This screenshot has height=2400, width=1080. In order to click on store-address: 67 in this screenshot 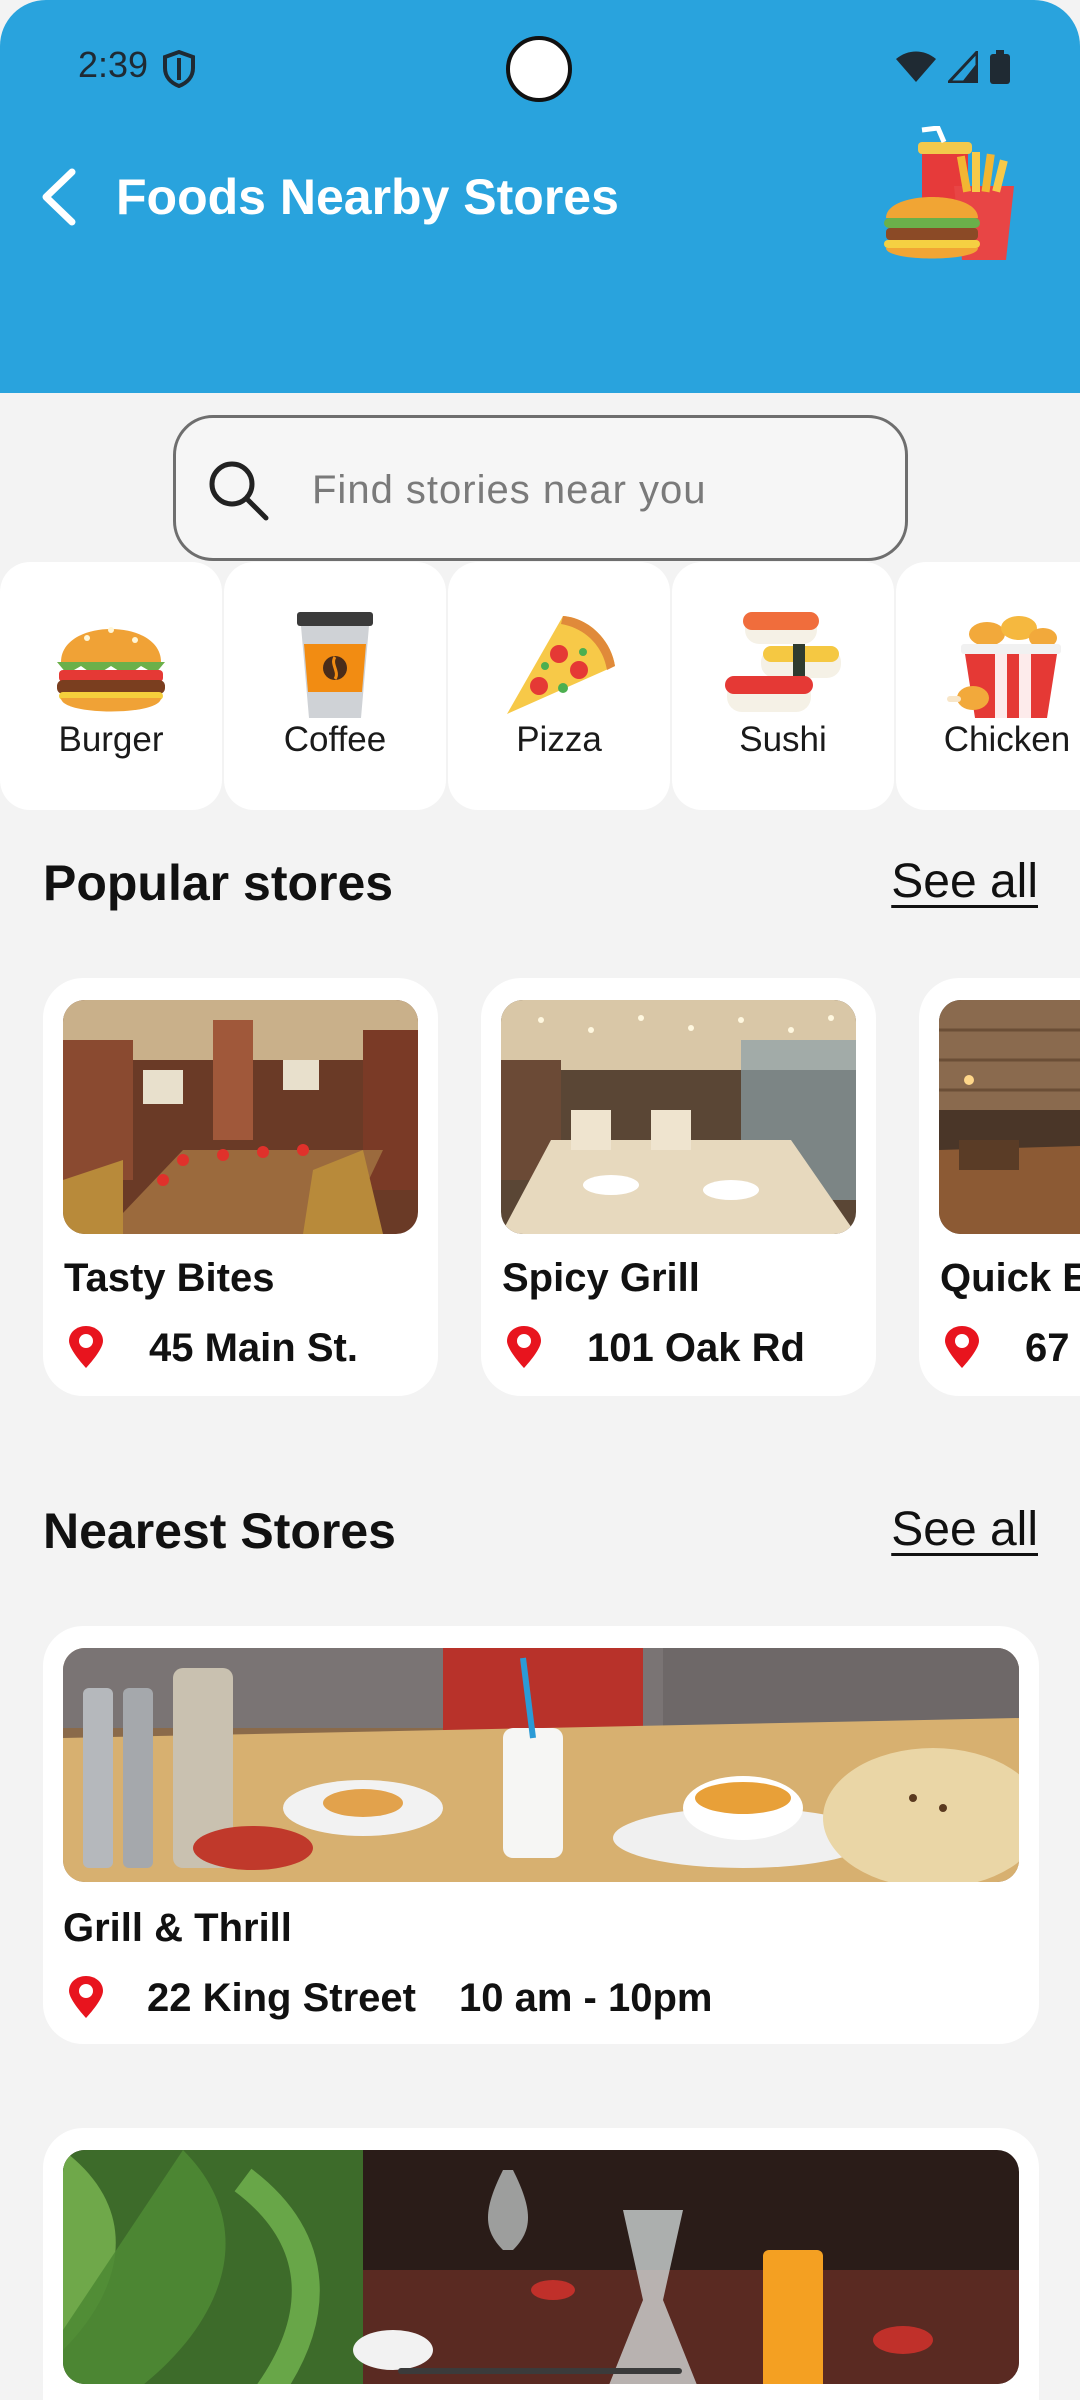, I will do `click(1047, 1348)`.